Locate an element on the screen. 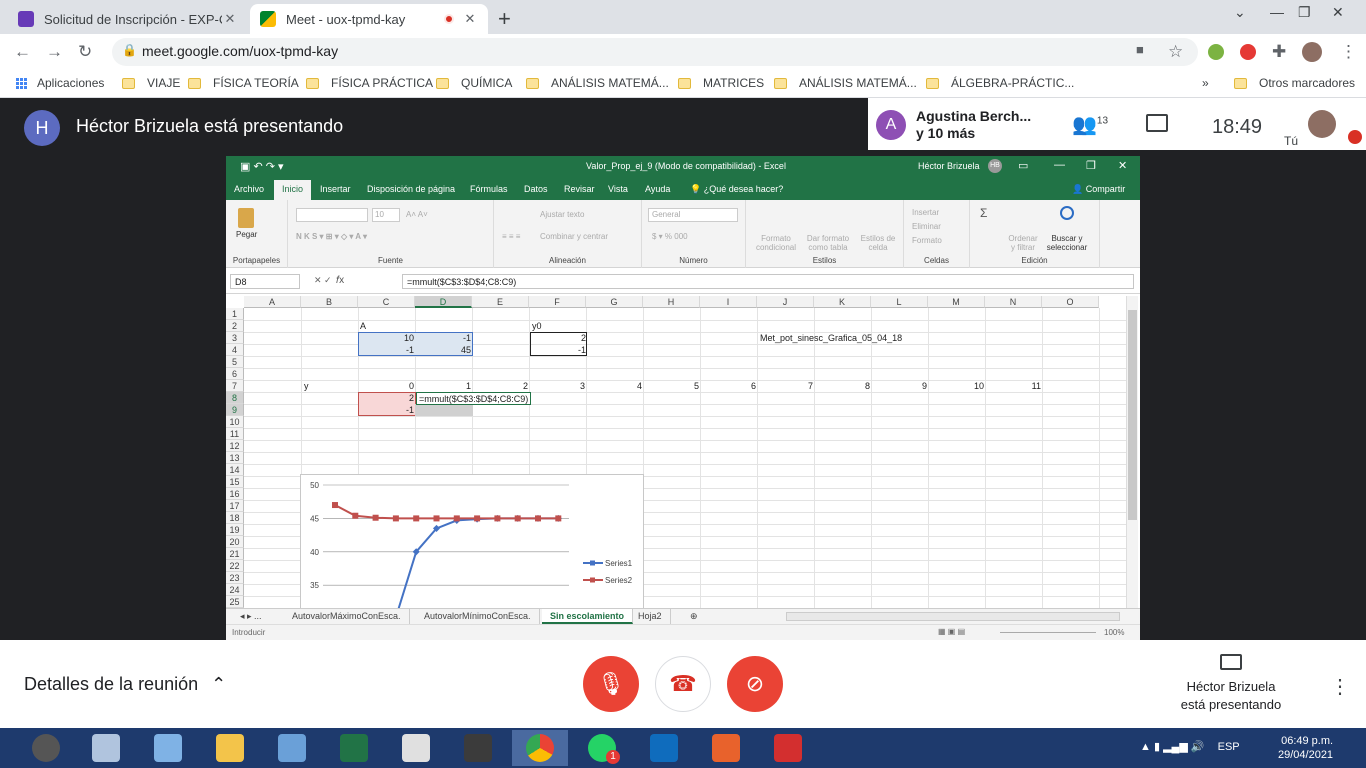 The width and height of the screenshot is (1366, 768). cell-F4: -1 is located at coordinates (559, 350).